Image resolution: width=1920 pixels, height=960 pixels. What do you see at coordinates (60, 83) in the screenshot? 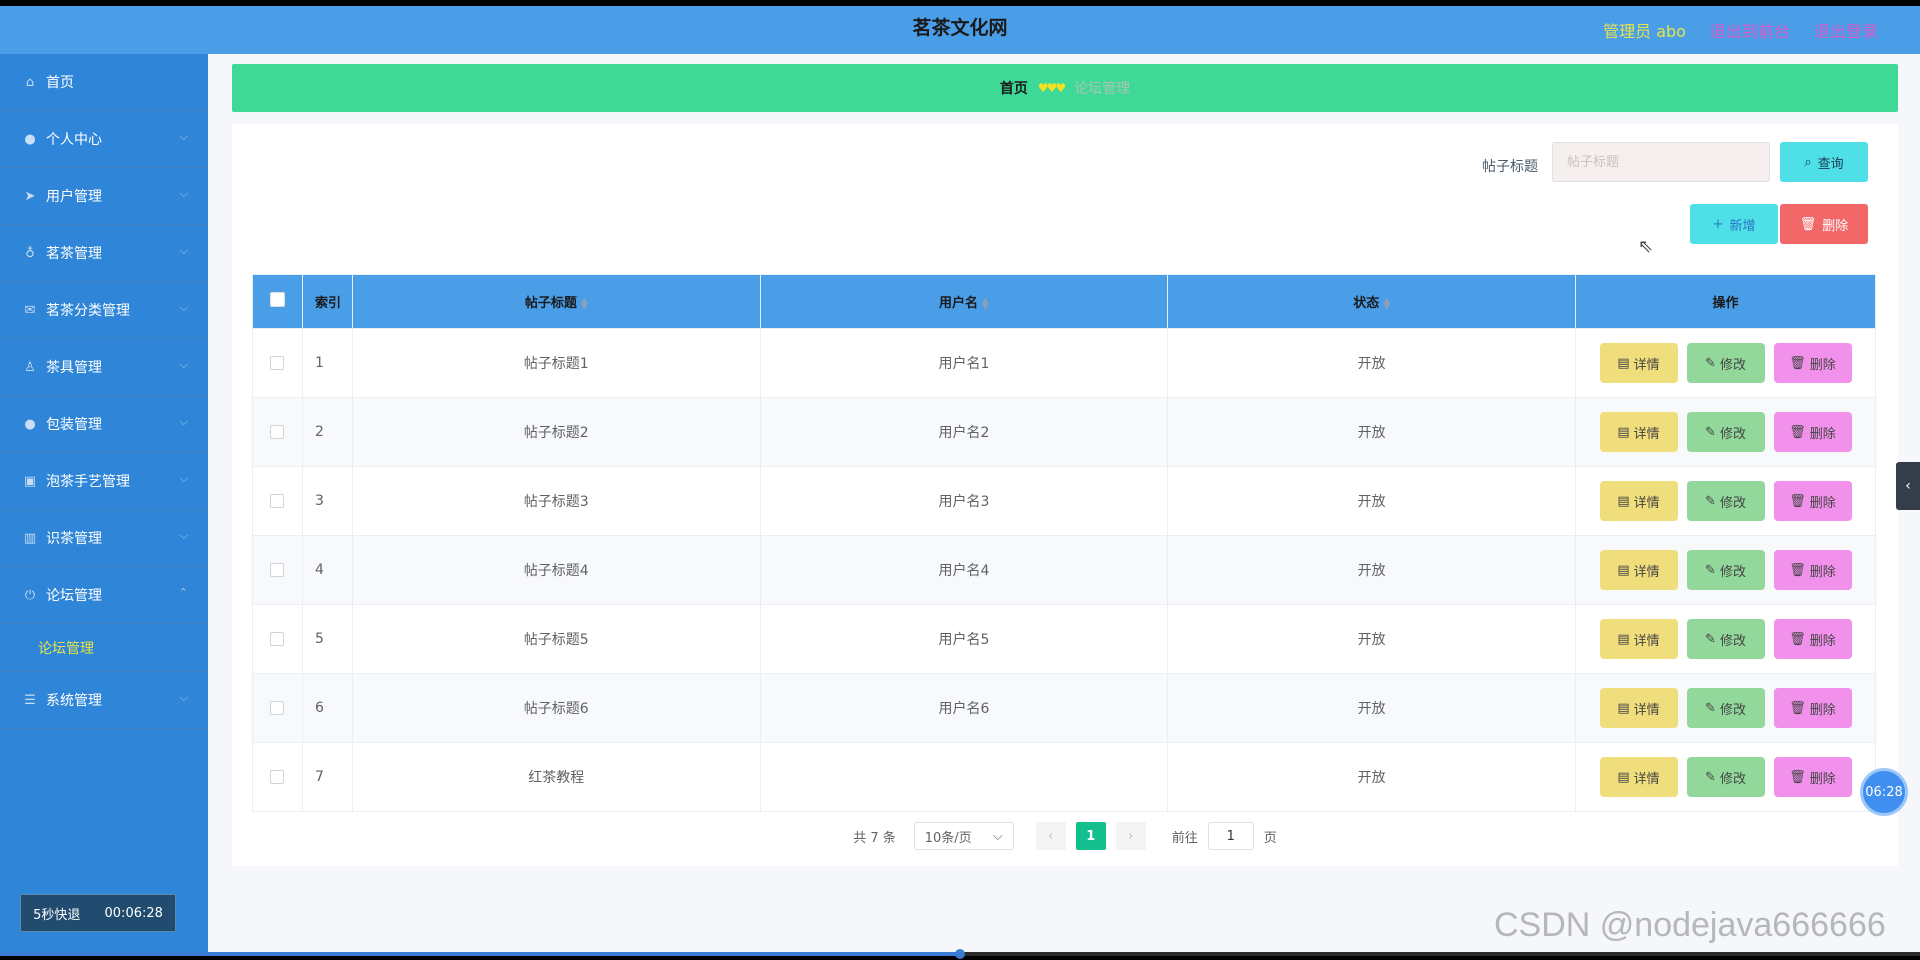
I see `sidebar-item-label: 首页` at bounding box center [60, 83].